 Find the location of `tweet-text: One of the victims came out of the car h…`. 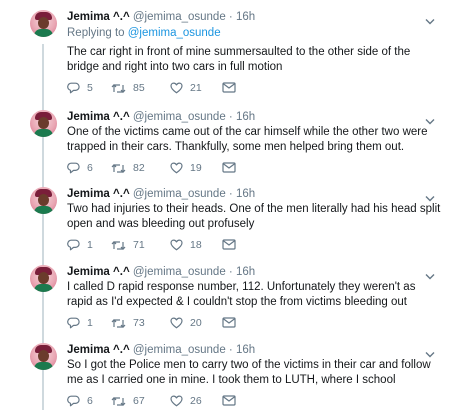

tweet-text: One of the victims came out of the car h… is located at coordinates (247, 139).